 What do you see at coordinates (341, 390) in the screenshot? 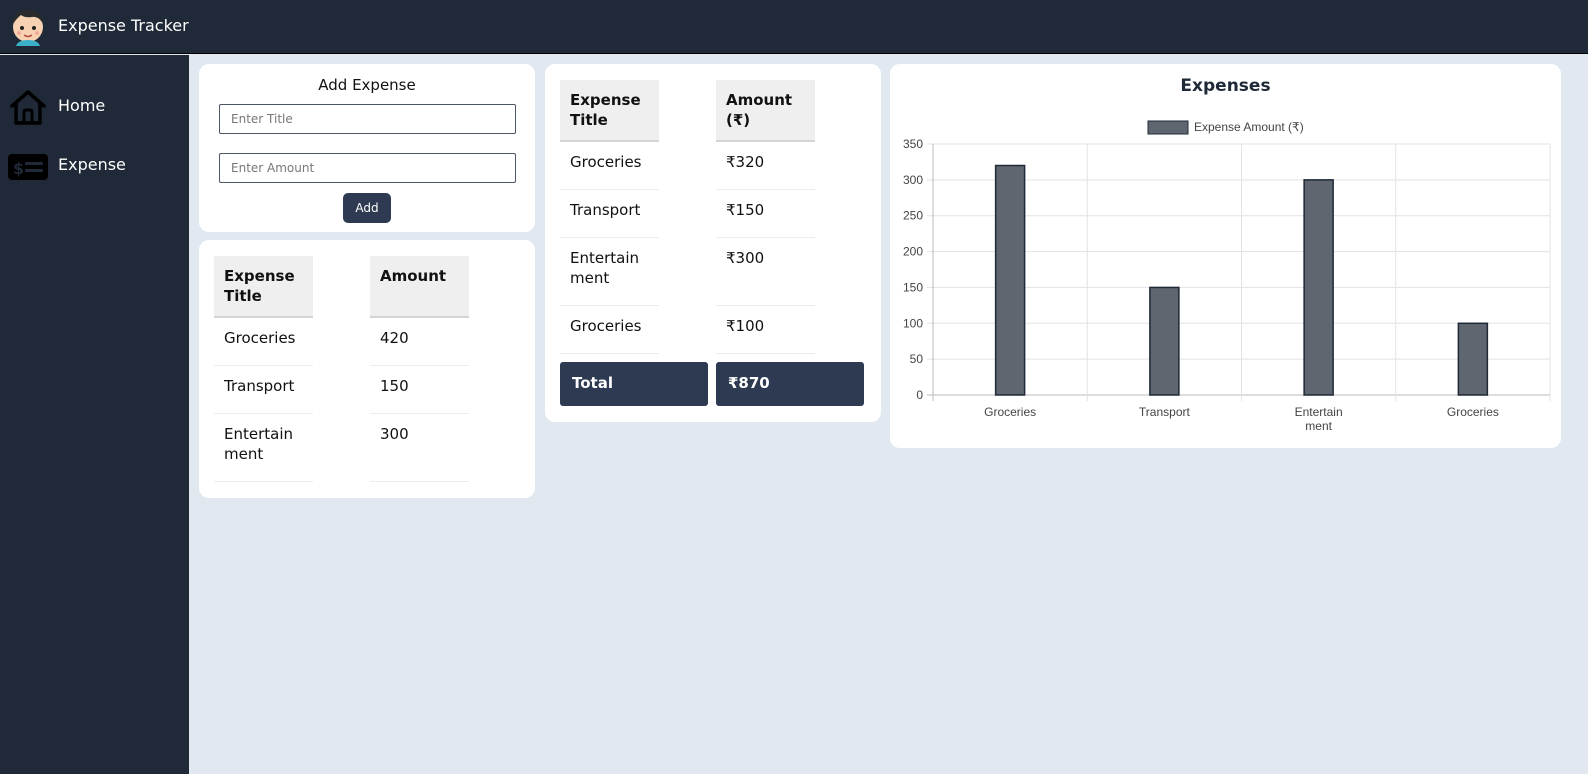
I see `table-row: Transport 150` at bounding box center [341, 390].